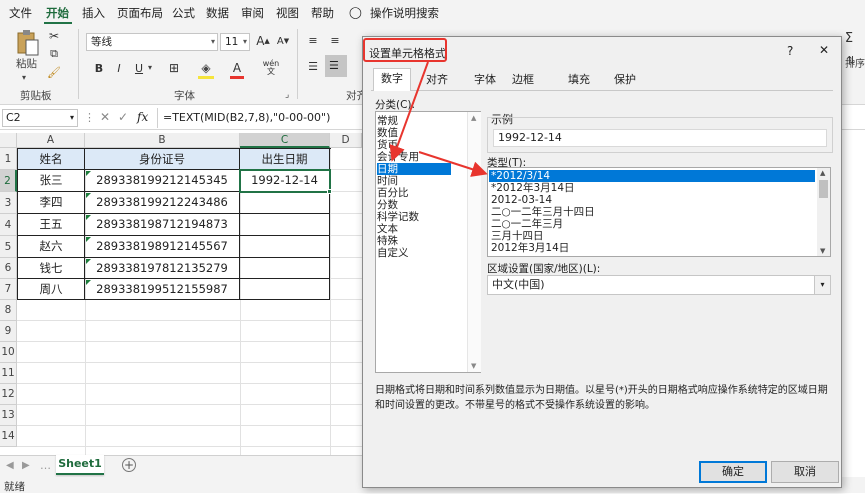 The image size is (865, 494). I want to click on column-header-c: C, so click(285, 140).